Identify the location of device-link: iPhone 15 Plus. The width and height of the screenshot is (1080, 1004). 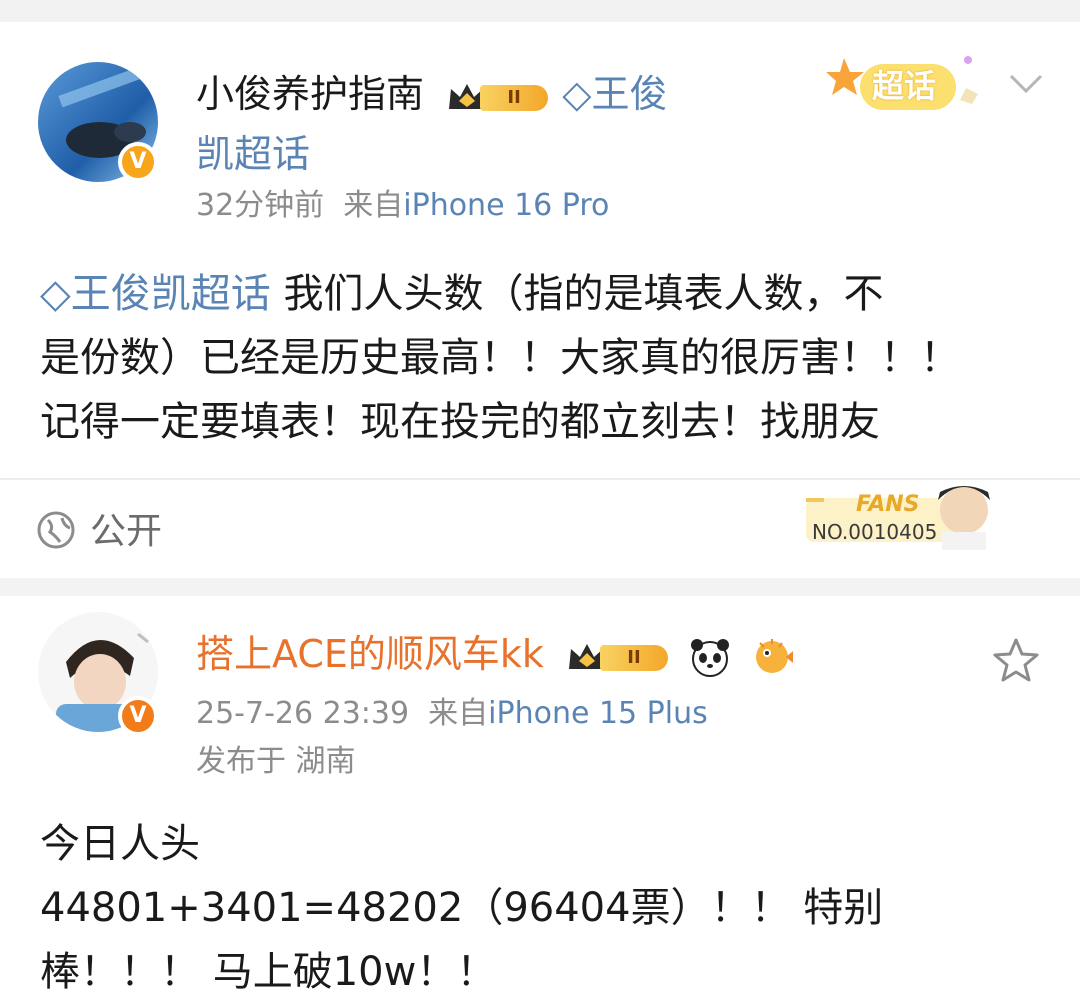
(598, 713).